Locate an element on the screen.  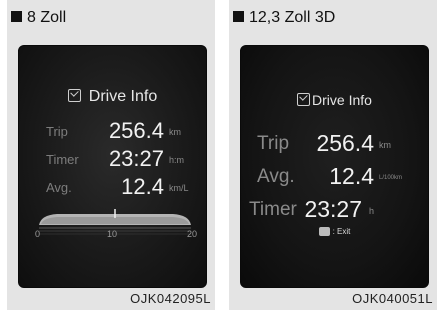
panel-title-text: 12,3 Zoll 3D is located at coordinates (292, 17).